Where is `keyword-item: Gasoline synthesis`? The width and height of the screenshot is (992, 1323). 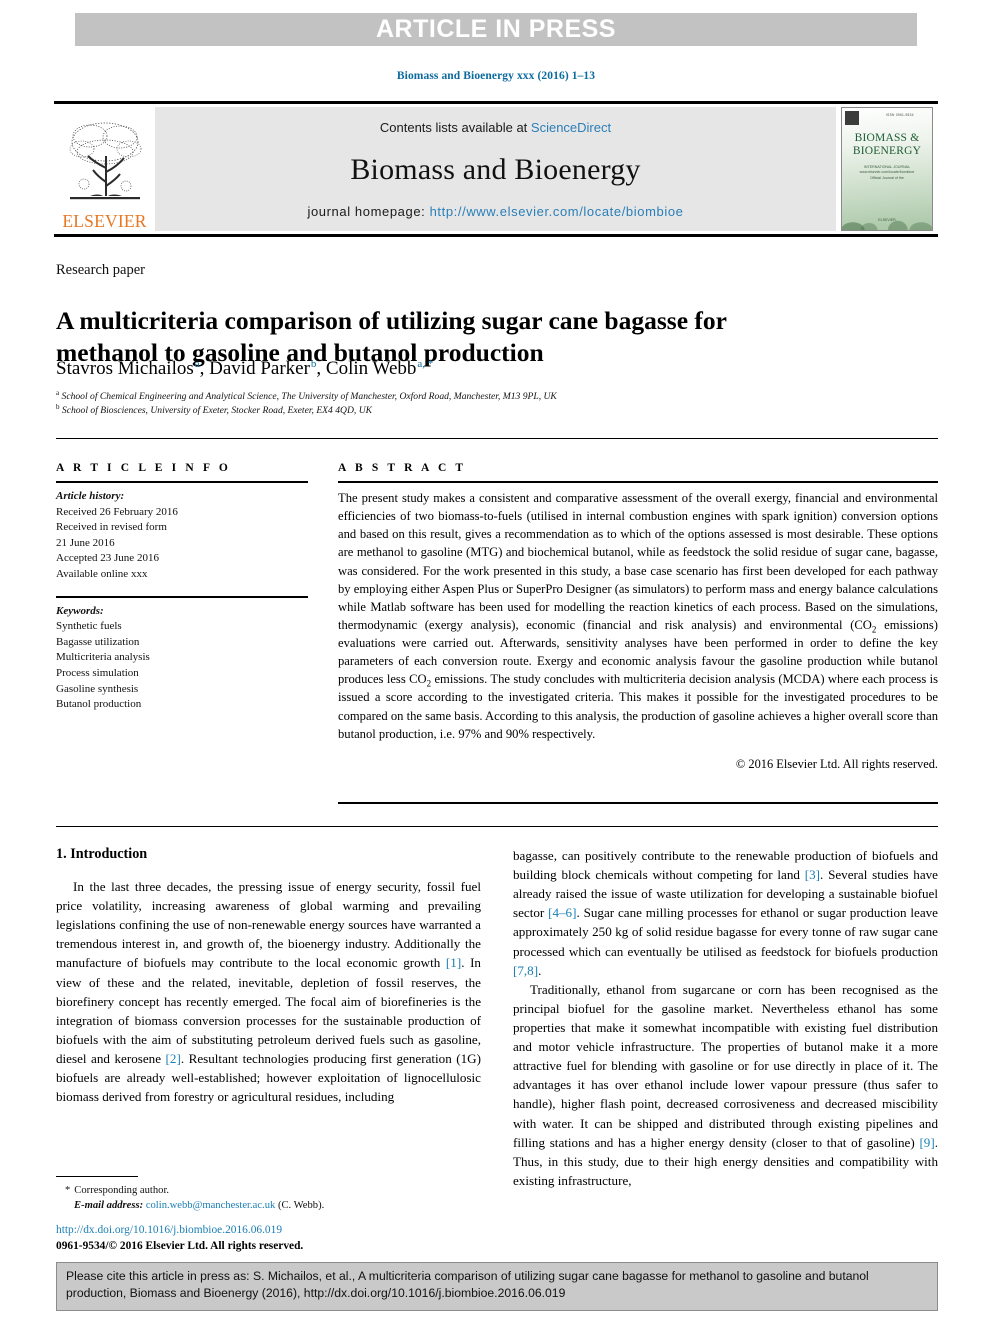
keyword-item: Gasoline synthesis is located at coordinates (97, 688).